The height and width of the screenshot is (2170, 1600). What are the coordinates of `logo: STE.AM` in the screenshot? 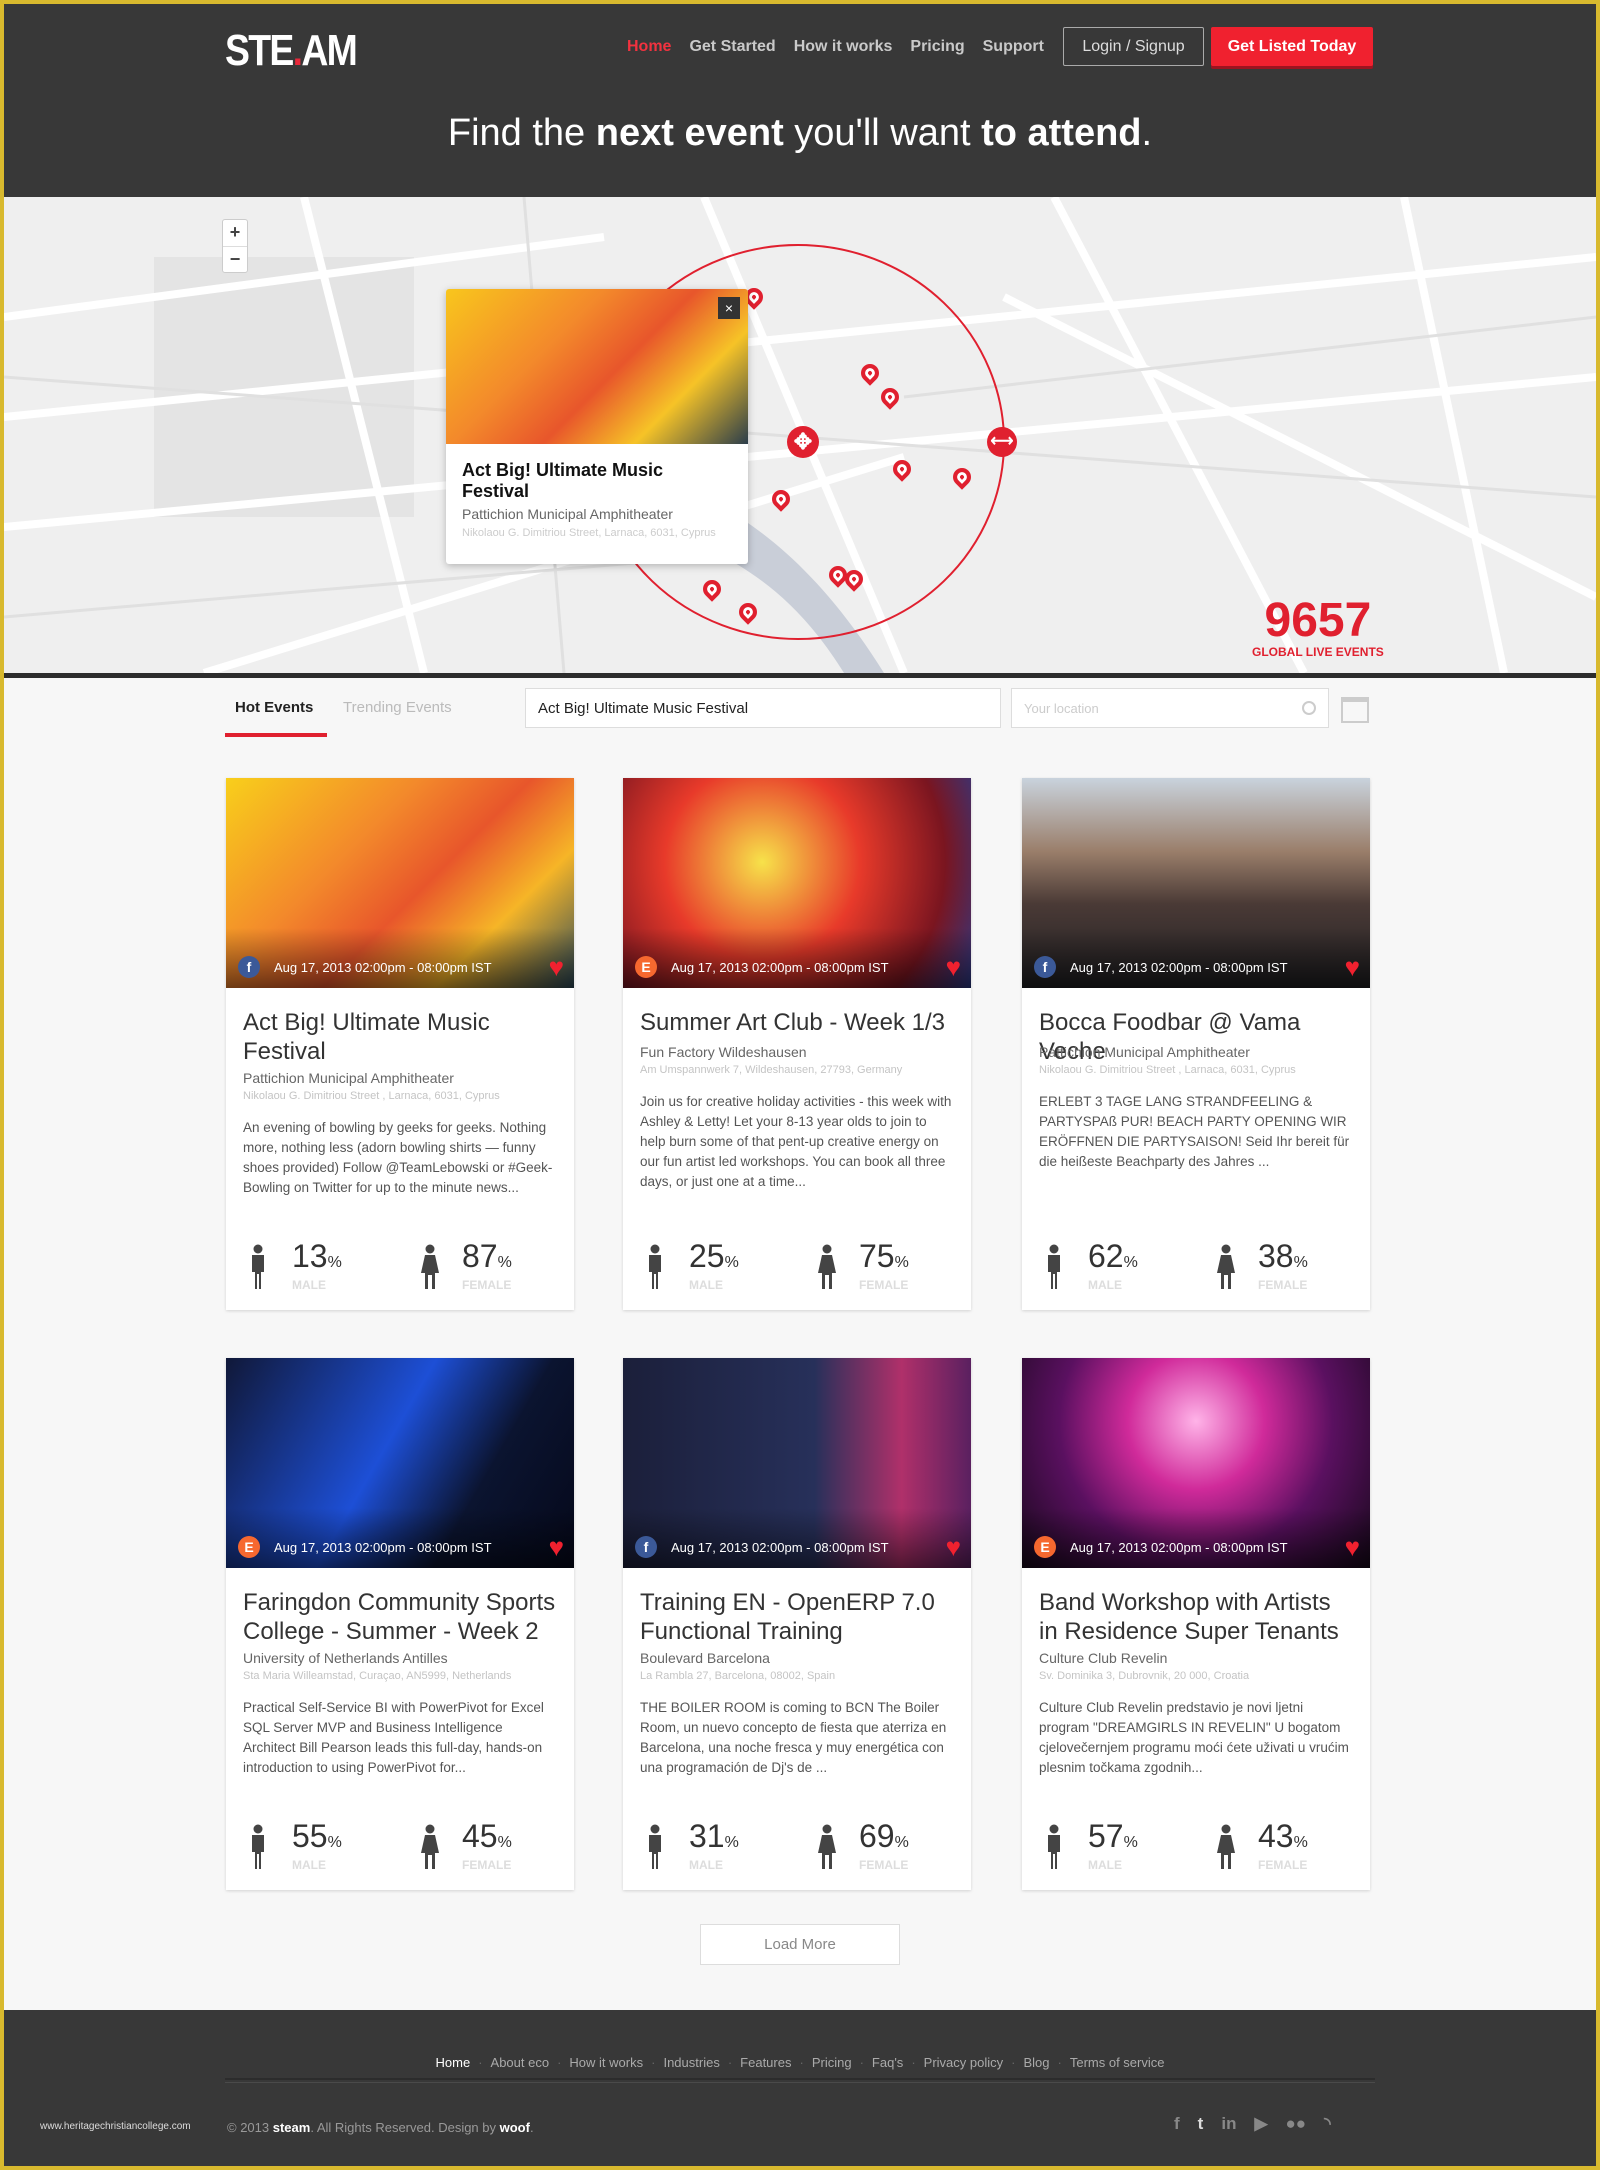 It's located at (291, 51).